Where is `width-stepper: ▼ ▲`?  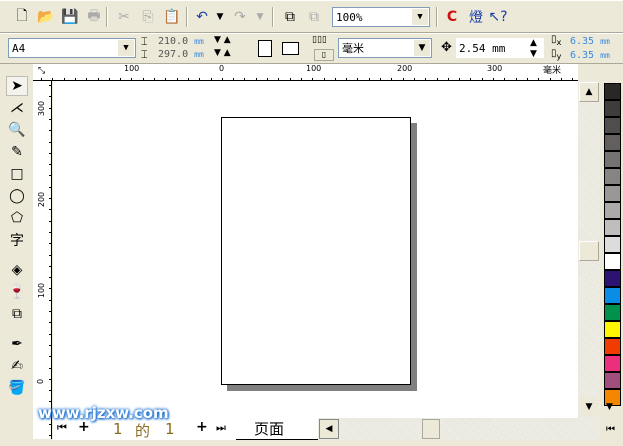
width-stepper: ▼ ▲ is located at coordinates (222, 40).